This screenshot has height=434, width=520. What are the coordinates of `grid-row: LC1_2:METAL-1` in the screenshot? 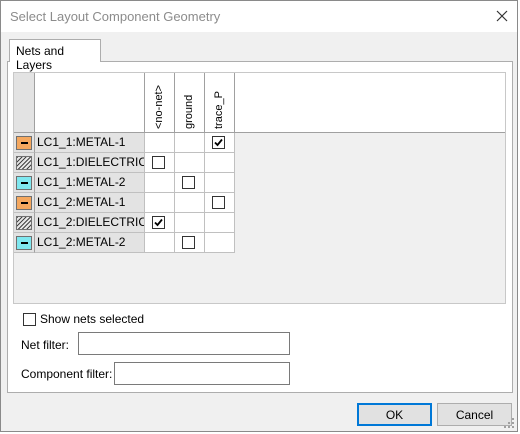 It's located at (124, 203).